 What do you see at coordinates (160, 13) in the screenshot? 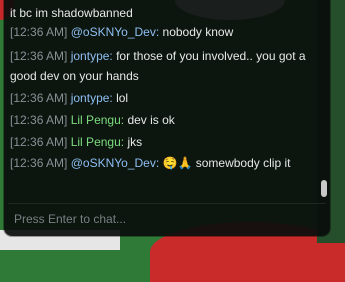
I see `chat-message: it bc im shadowbanned` at bounding box center [160, 13].